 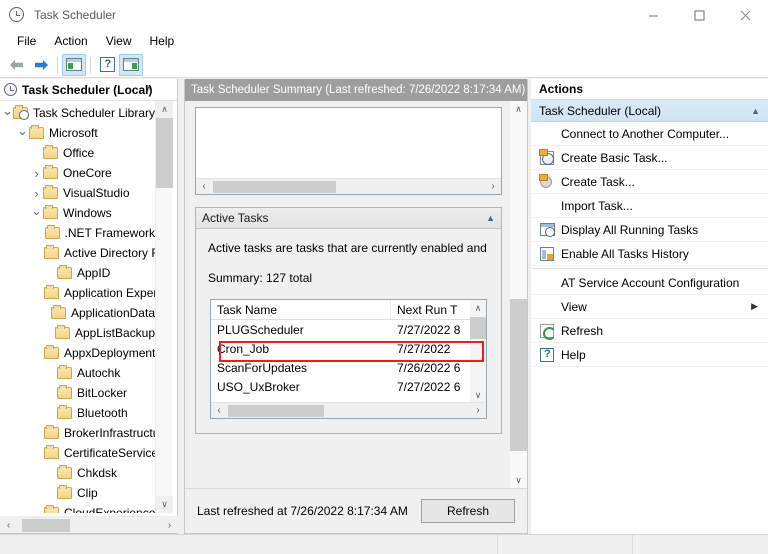 I want to click on overview-scroll-left-button: ‹, so click(x=204, y=186).